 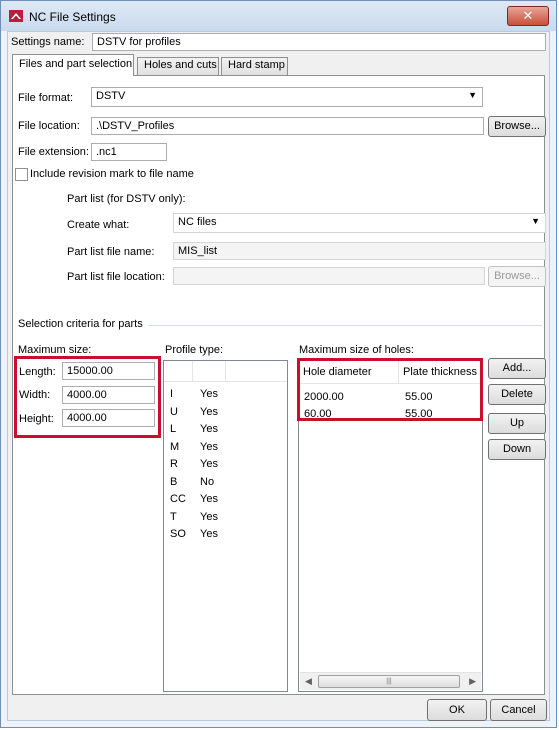 I want to click on selection-criteria-title: Selection criteria for parts, so click(x=80, y=324).